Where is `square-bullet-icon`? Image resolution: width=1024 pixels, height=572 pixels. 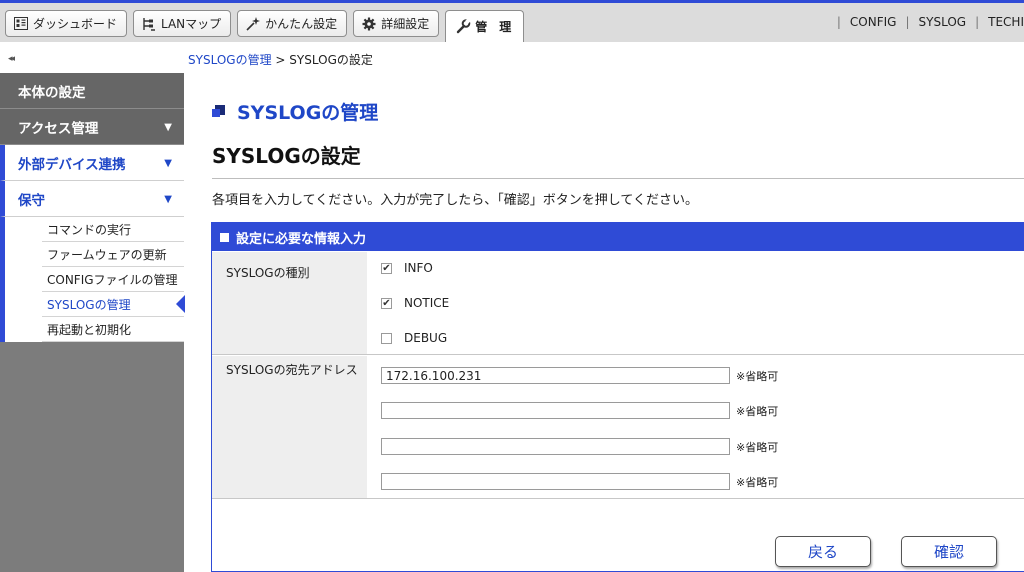 square-bullet-icon is located at coordinates (224, 237).